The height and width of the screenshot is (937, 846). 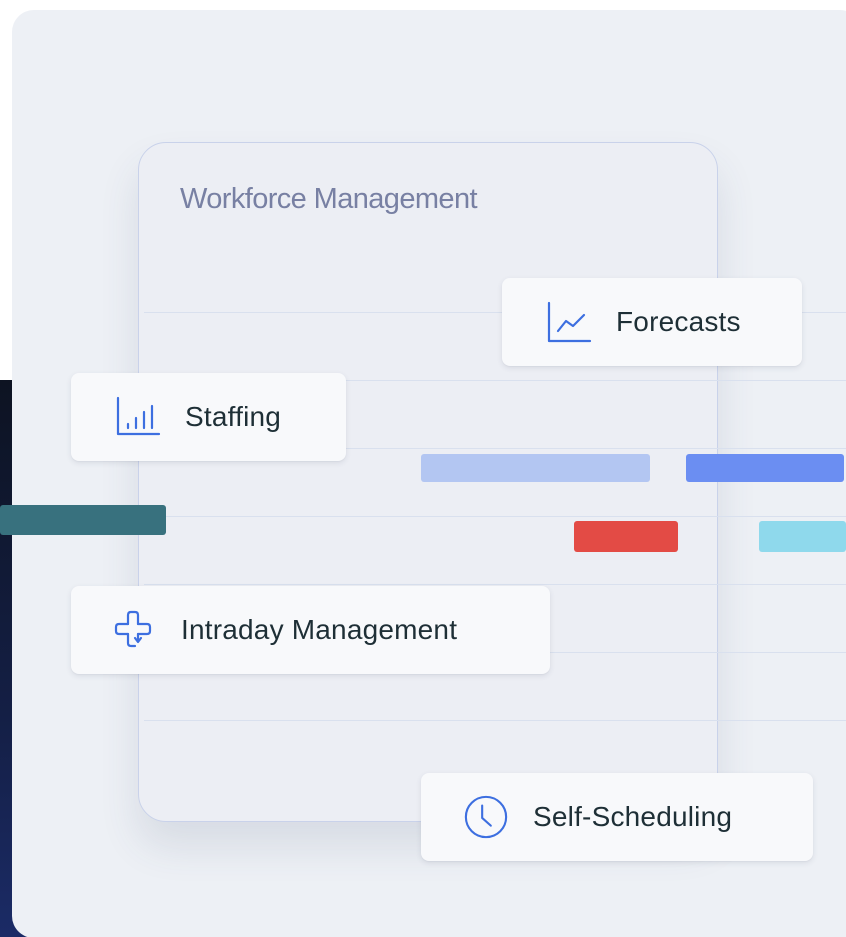 What do you see at coordinates (678, 321) in the screenshot?
I see `forecasts-label: Forecasts` at bounding box center [678, 321].